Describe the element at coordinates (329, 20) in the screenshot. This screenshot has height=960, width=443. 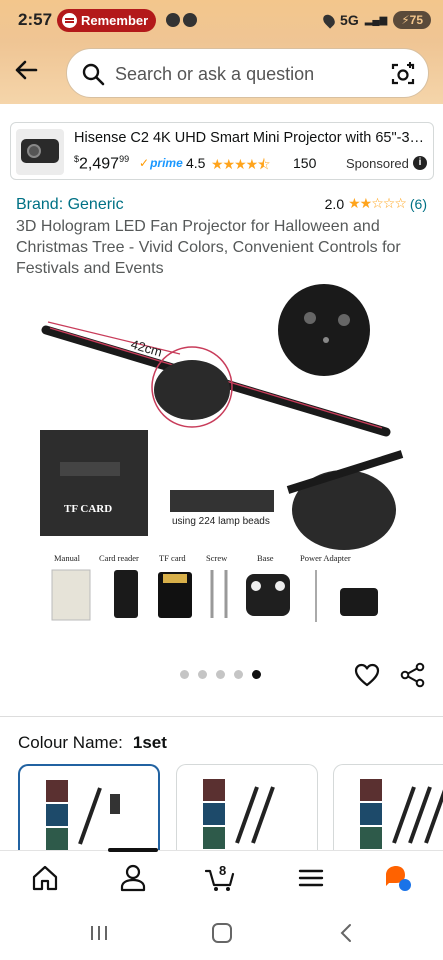
I see `location-icon` at that location.